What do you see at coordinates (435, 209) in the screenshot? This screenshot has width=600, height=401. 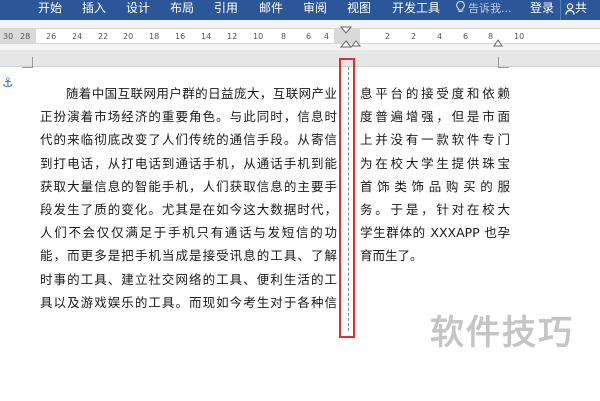 I see `text-line: 务。于是，针对在校大` at bounding box center [435, 209].